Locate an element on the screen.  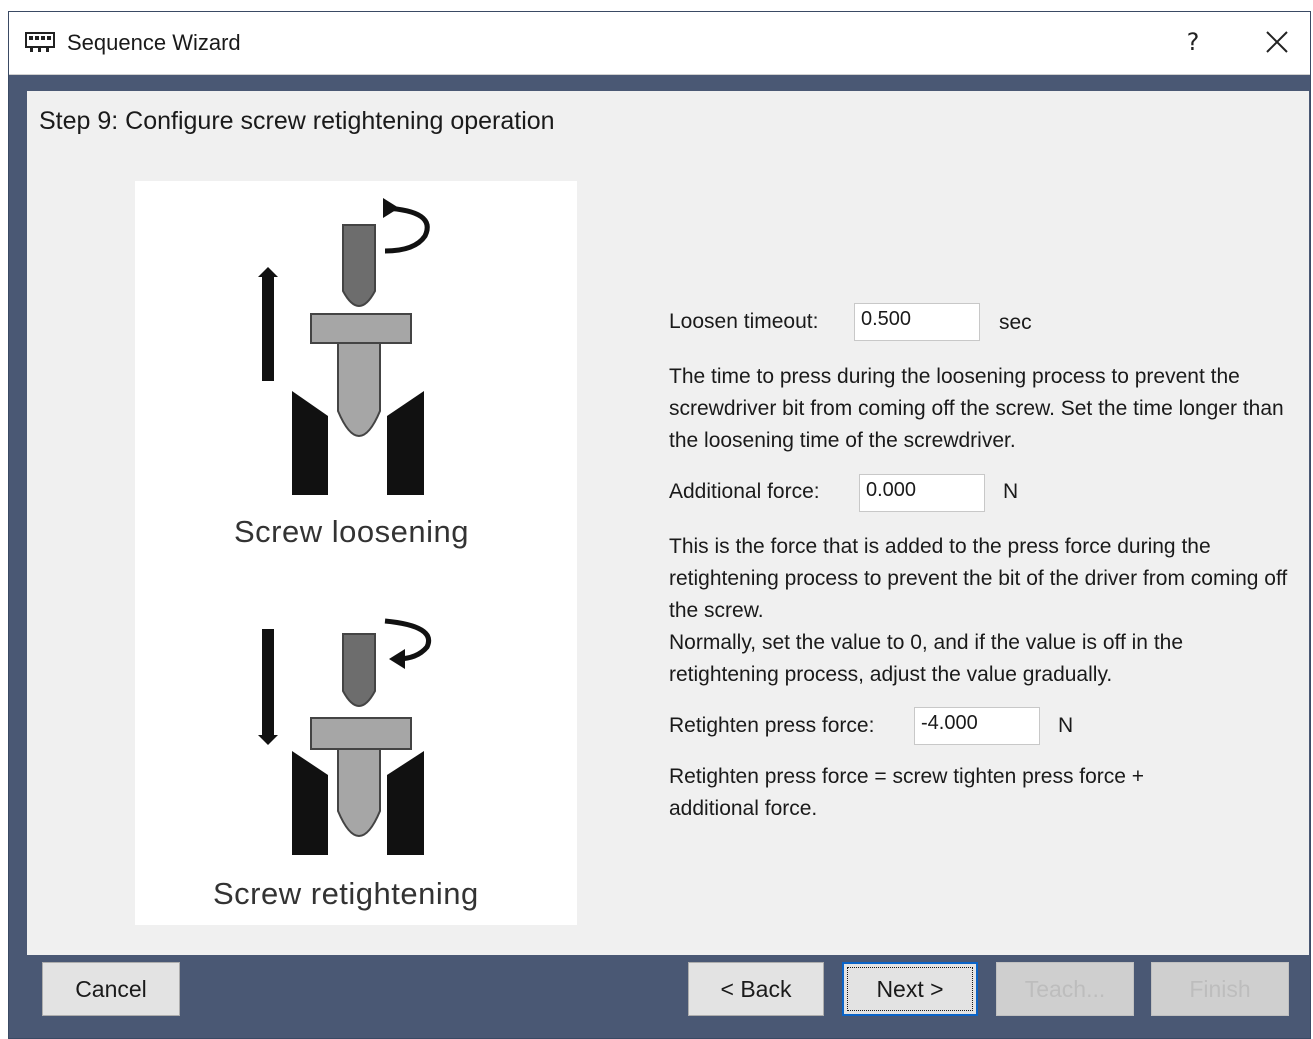
finish-button: Finish is located at coordinates (1220, 989).